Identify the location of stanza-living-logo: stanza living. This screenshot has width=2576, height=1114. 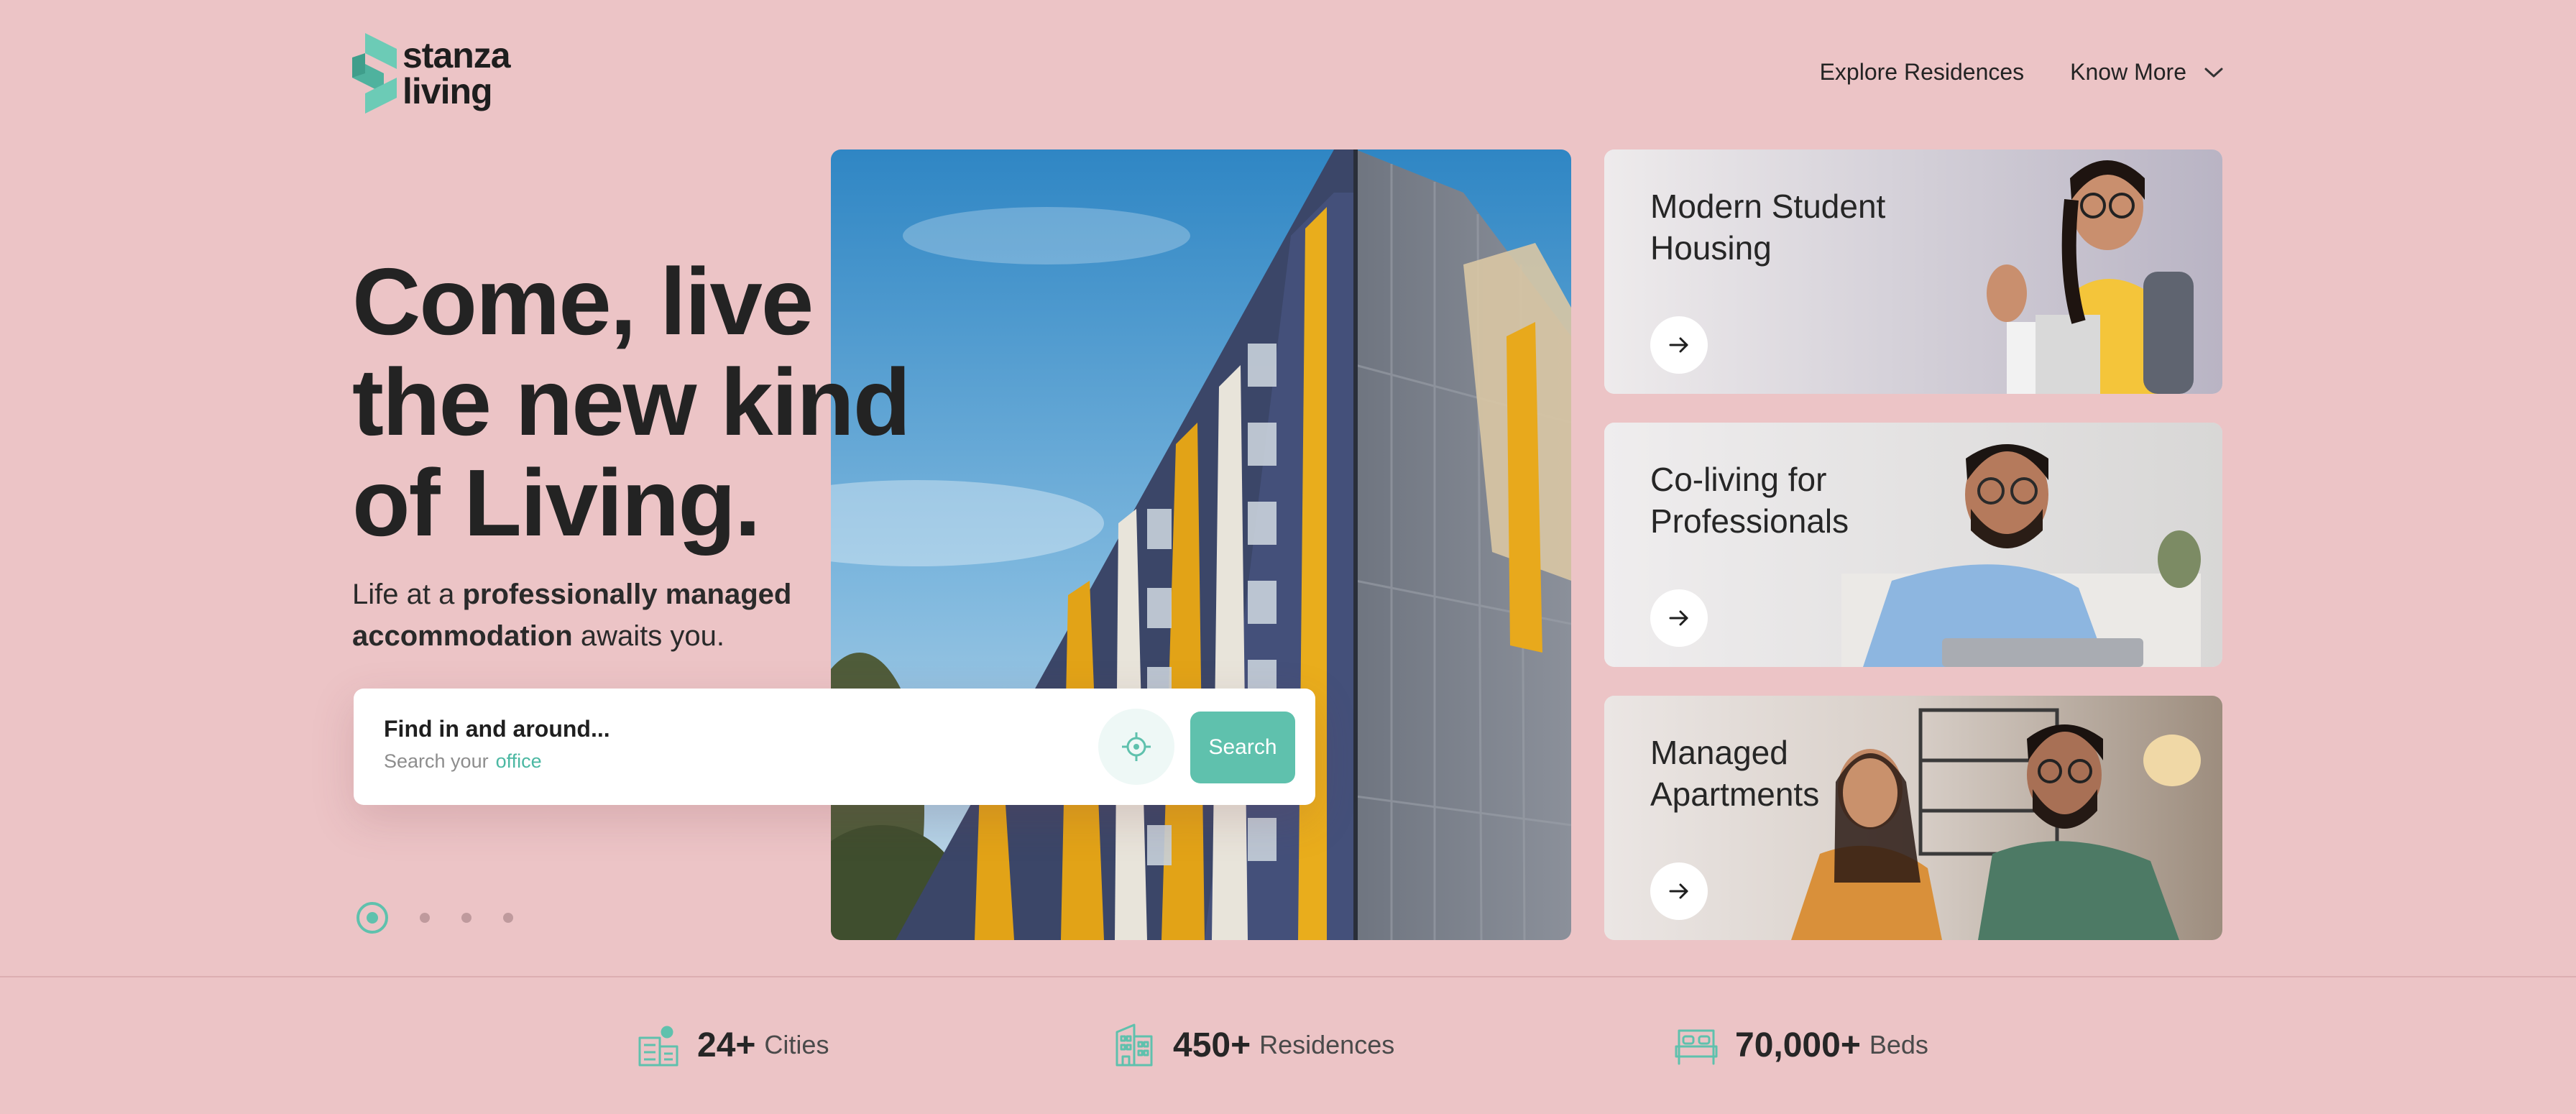
(431, 73).